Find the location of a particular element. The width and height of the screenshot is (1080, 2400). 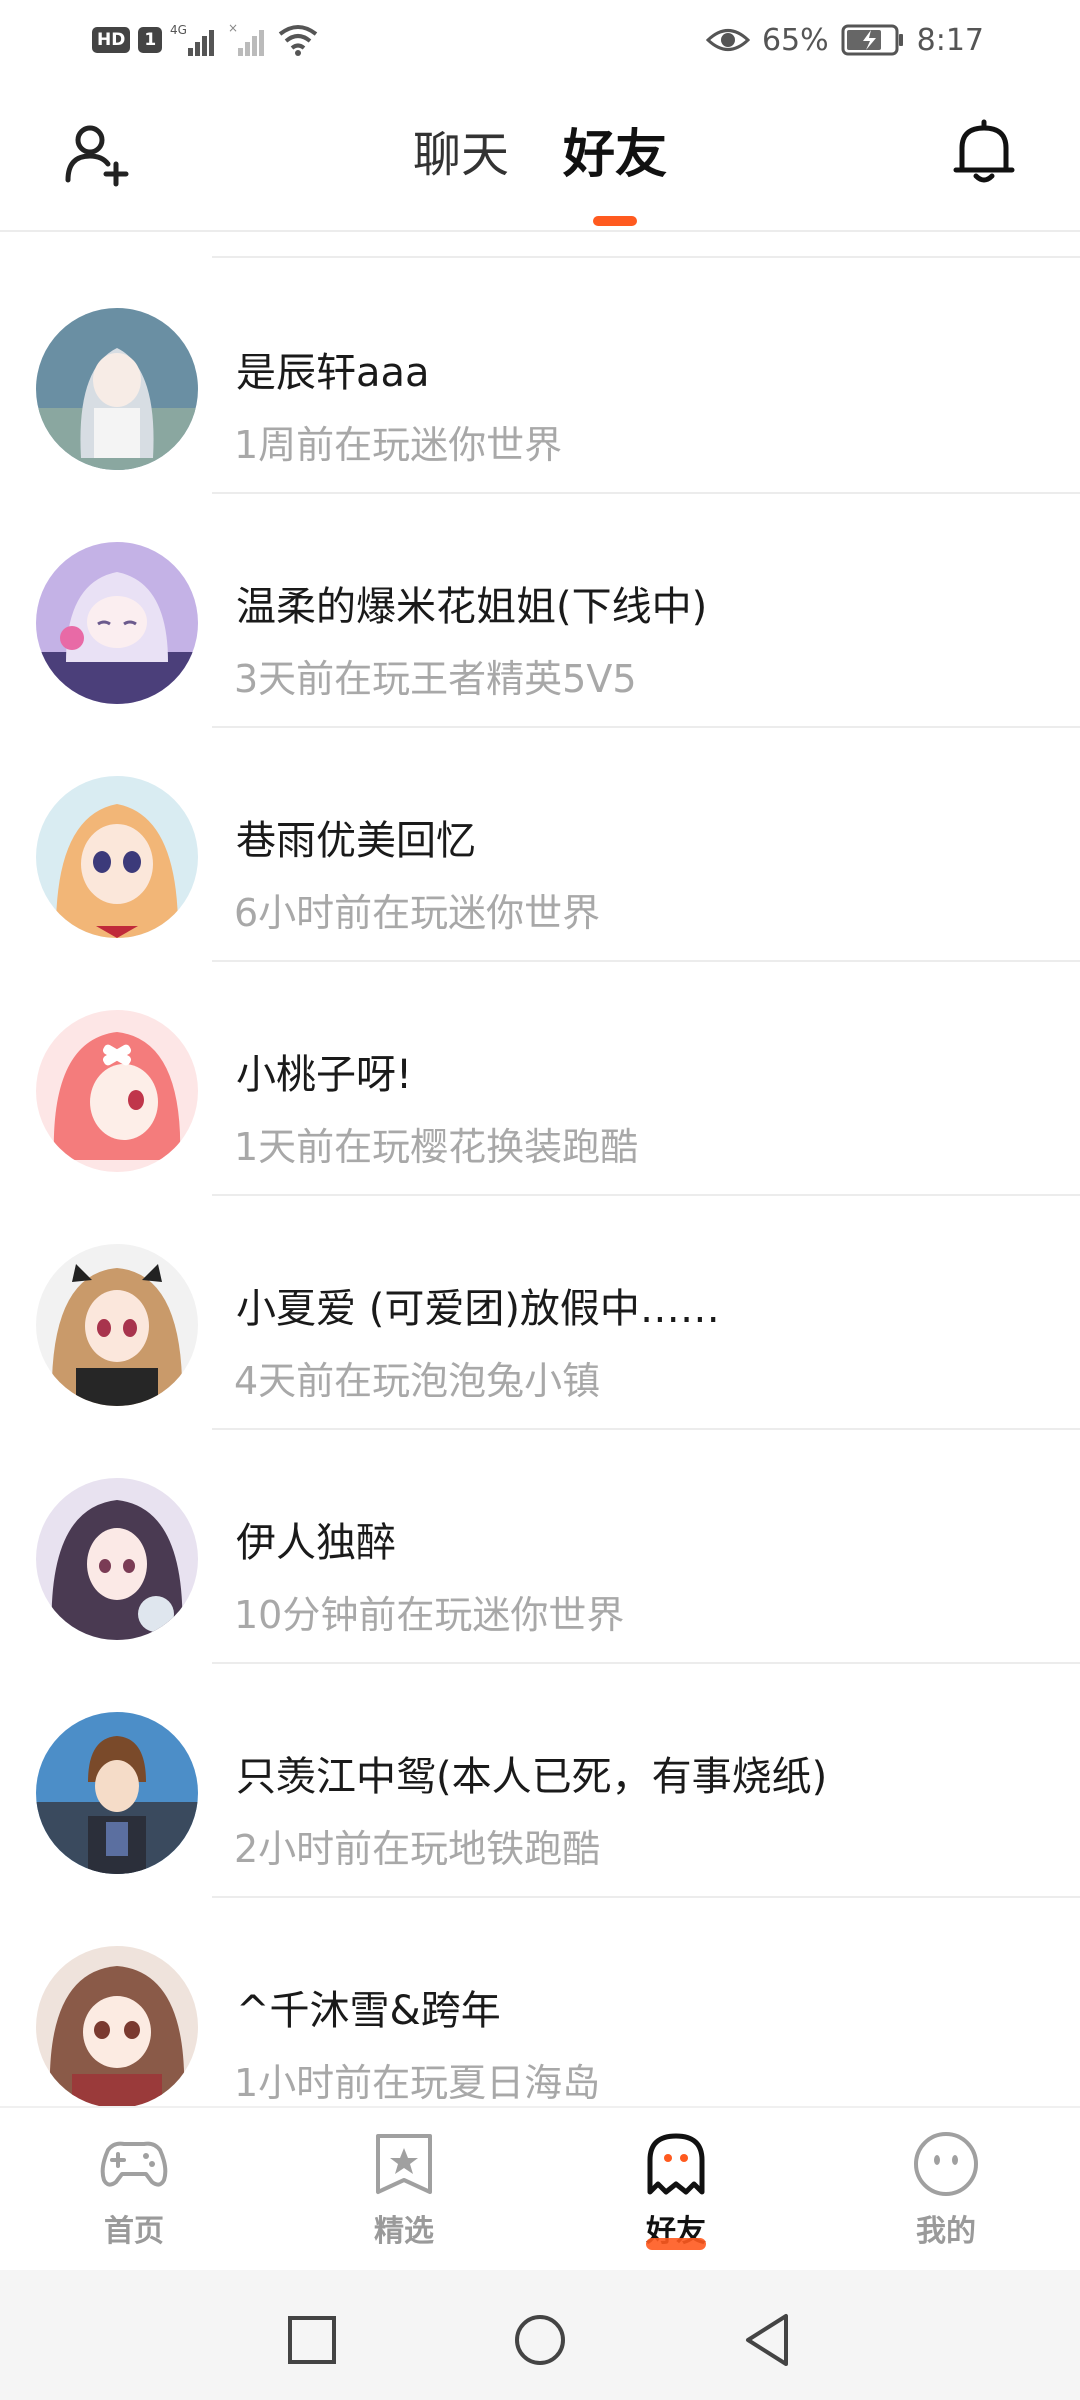

active-tab-indicator is located at coordinates (615, 221).